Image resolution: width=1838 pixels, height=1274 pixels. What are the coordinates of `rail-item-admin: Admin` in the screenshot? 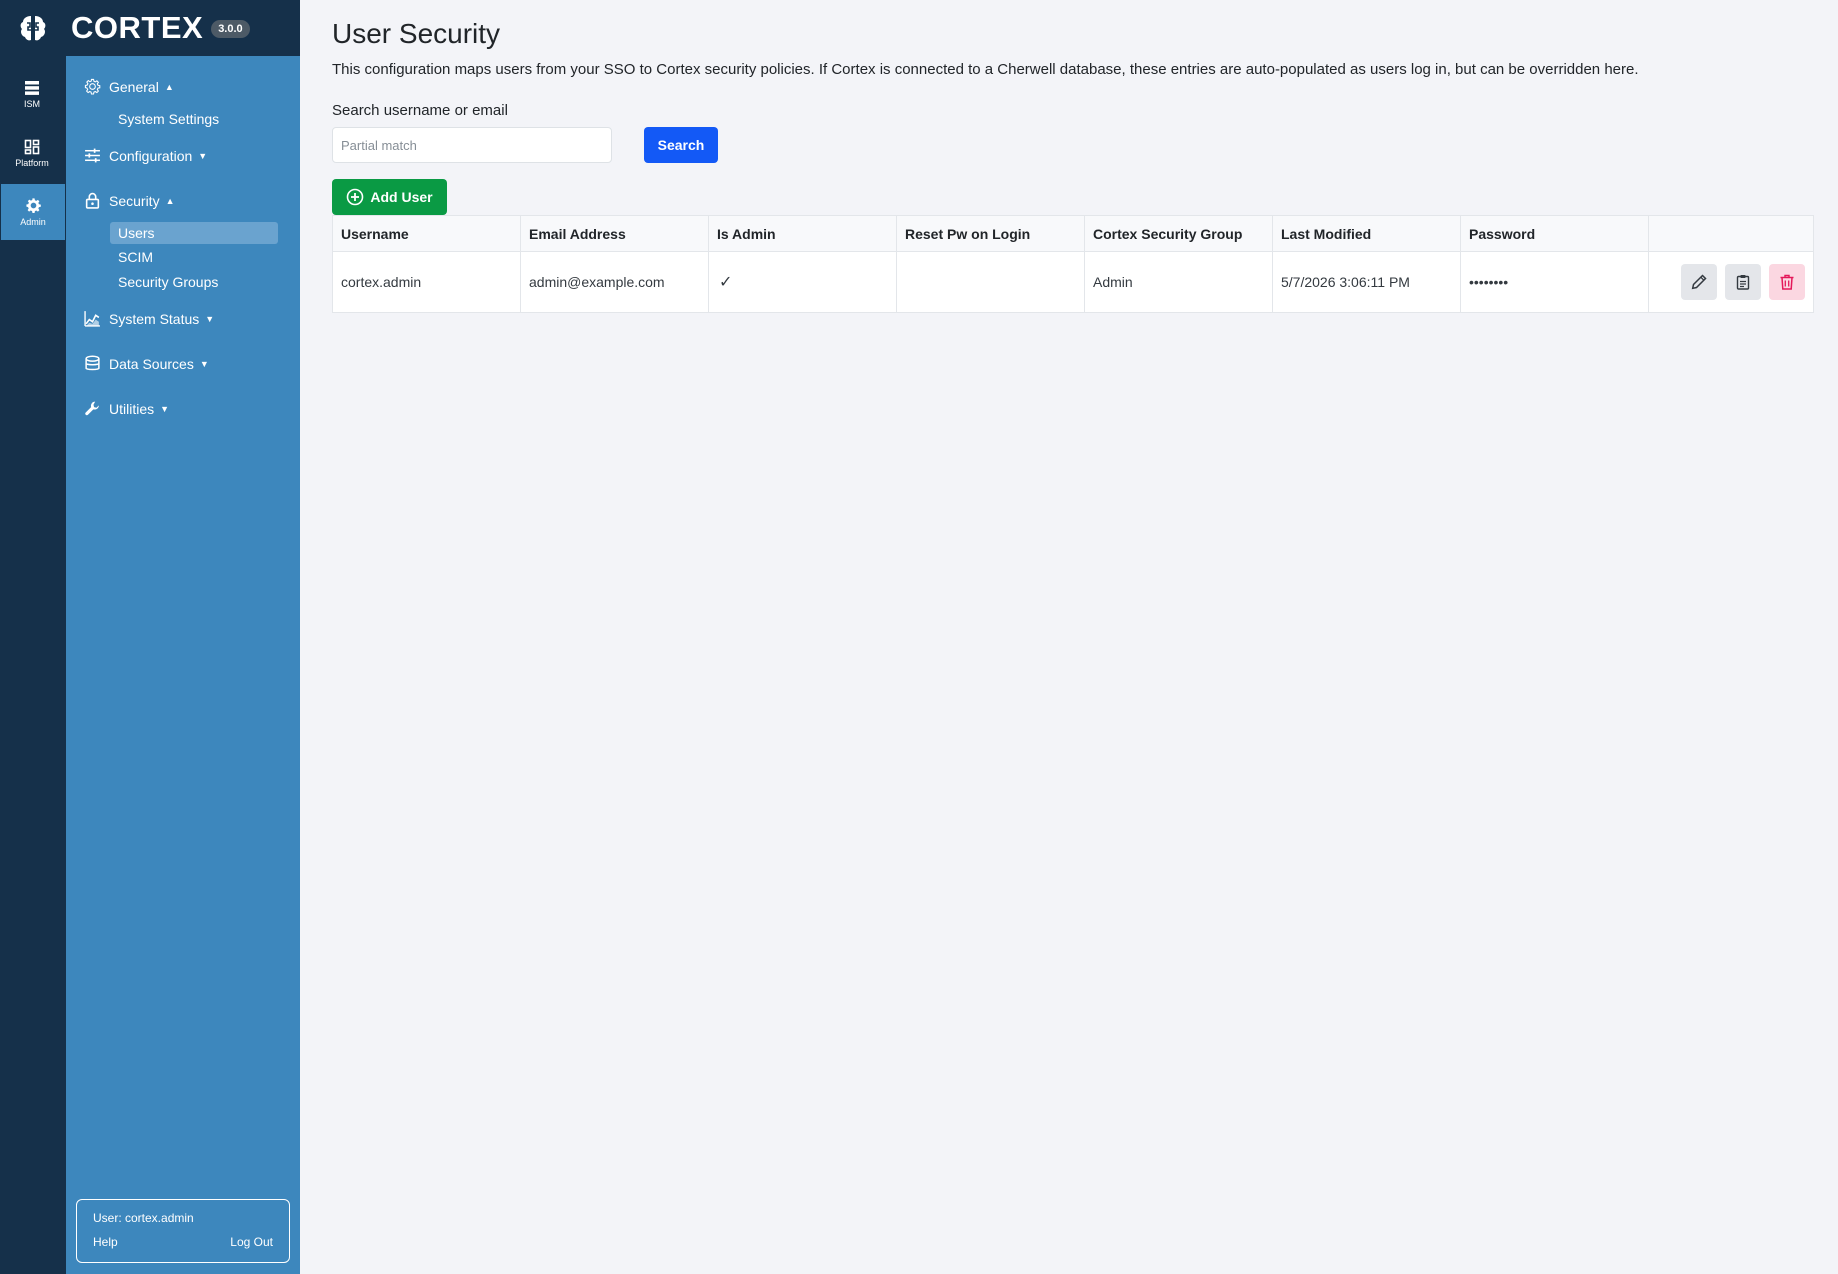 It's located at (33, 212).